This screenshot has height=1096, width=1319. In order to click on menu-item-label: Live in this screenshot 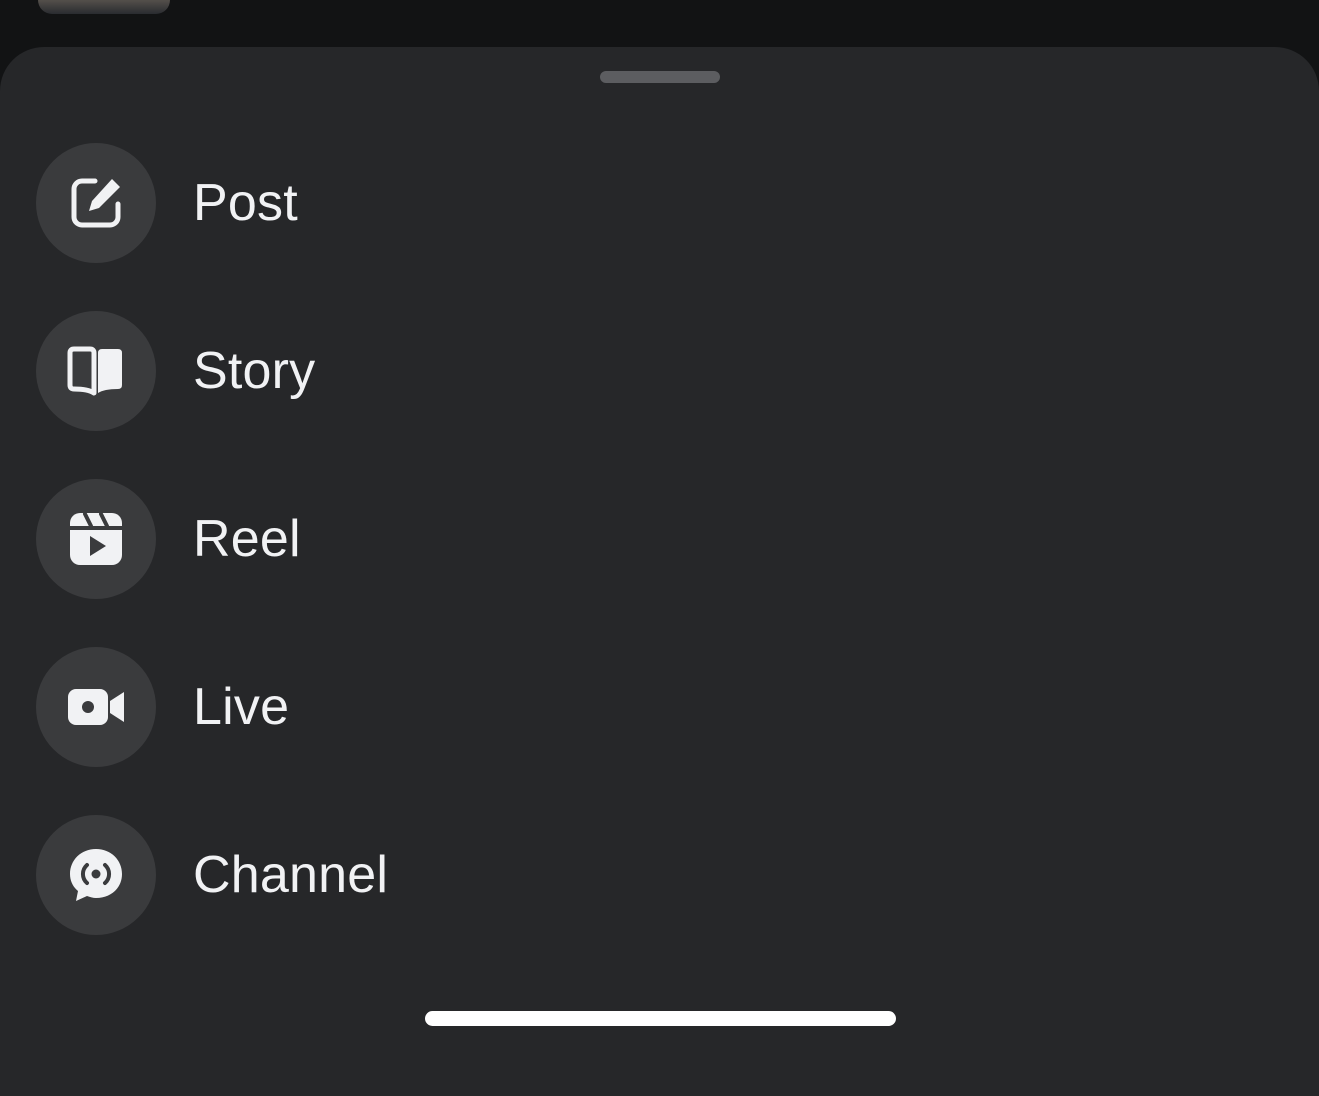, I will do `click(241, 707)`.